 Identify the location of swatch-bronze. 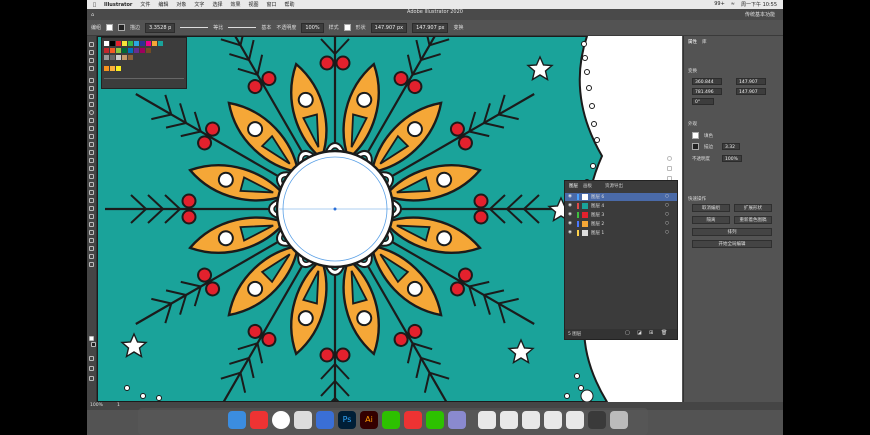
(130, 57).